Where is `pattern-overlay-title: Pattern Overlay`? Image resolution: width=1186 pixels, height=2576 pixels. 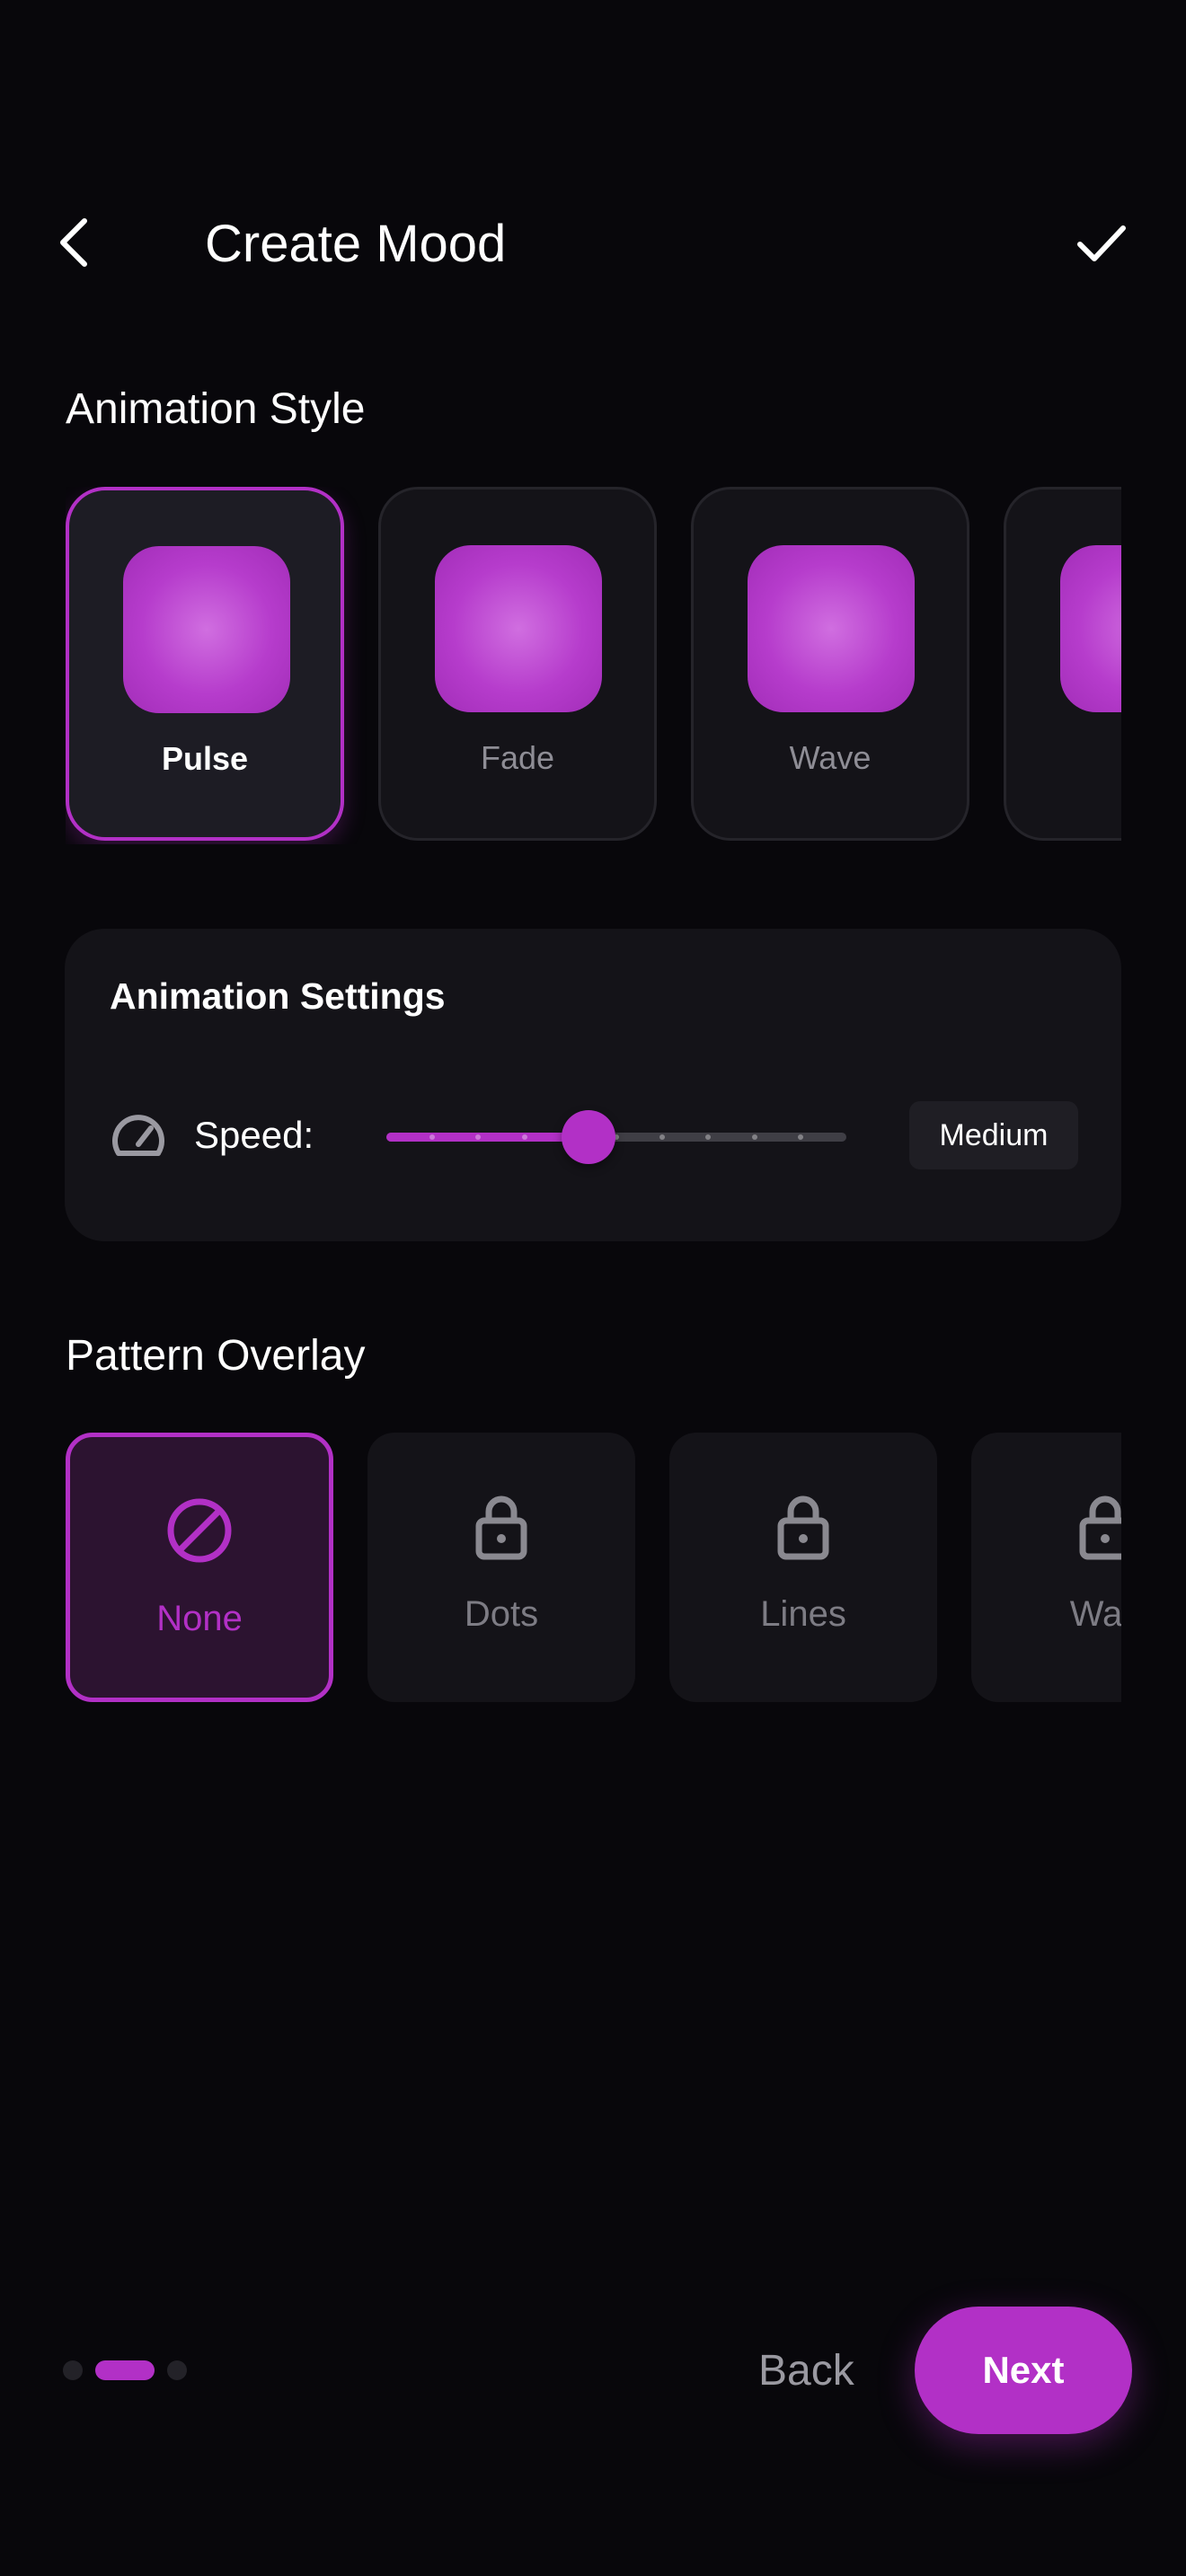
pattern-overlay-title: Pattern Overlay is located at coordinates (216, 1356).